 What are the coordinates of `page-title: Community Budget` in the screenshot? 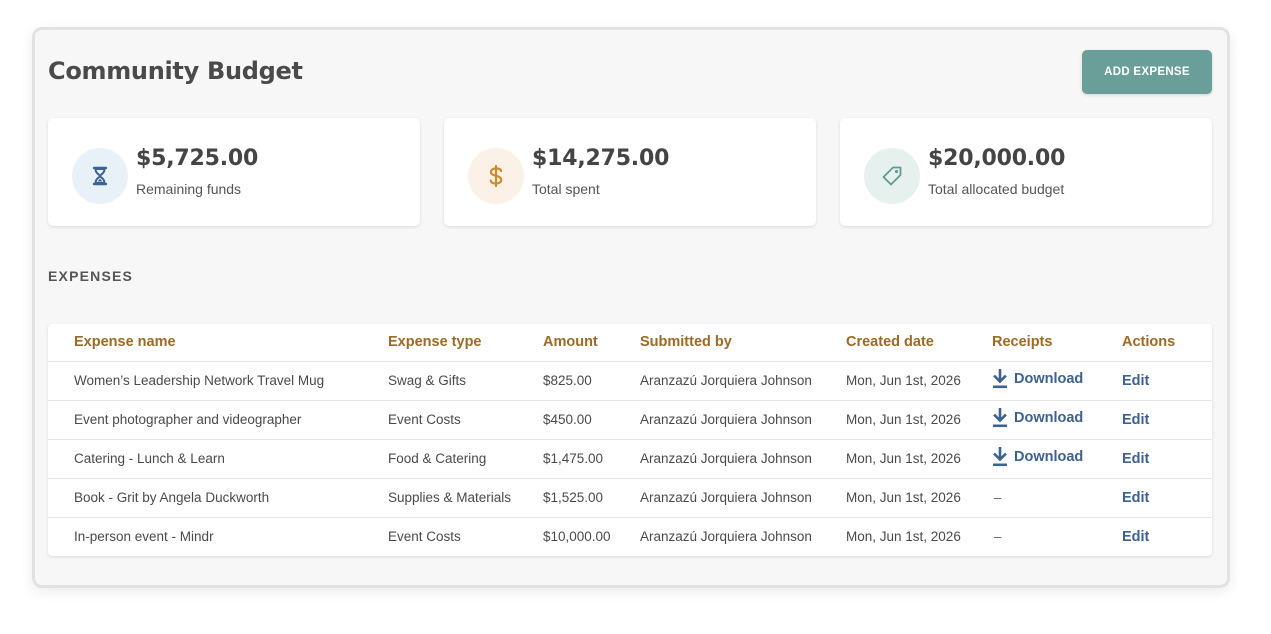 It's located at (175, 71).